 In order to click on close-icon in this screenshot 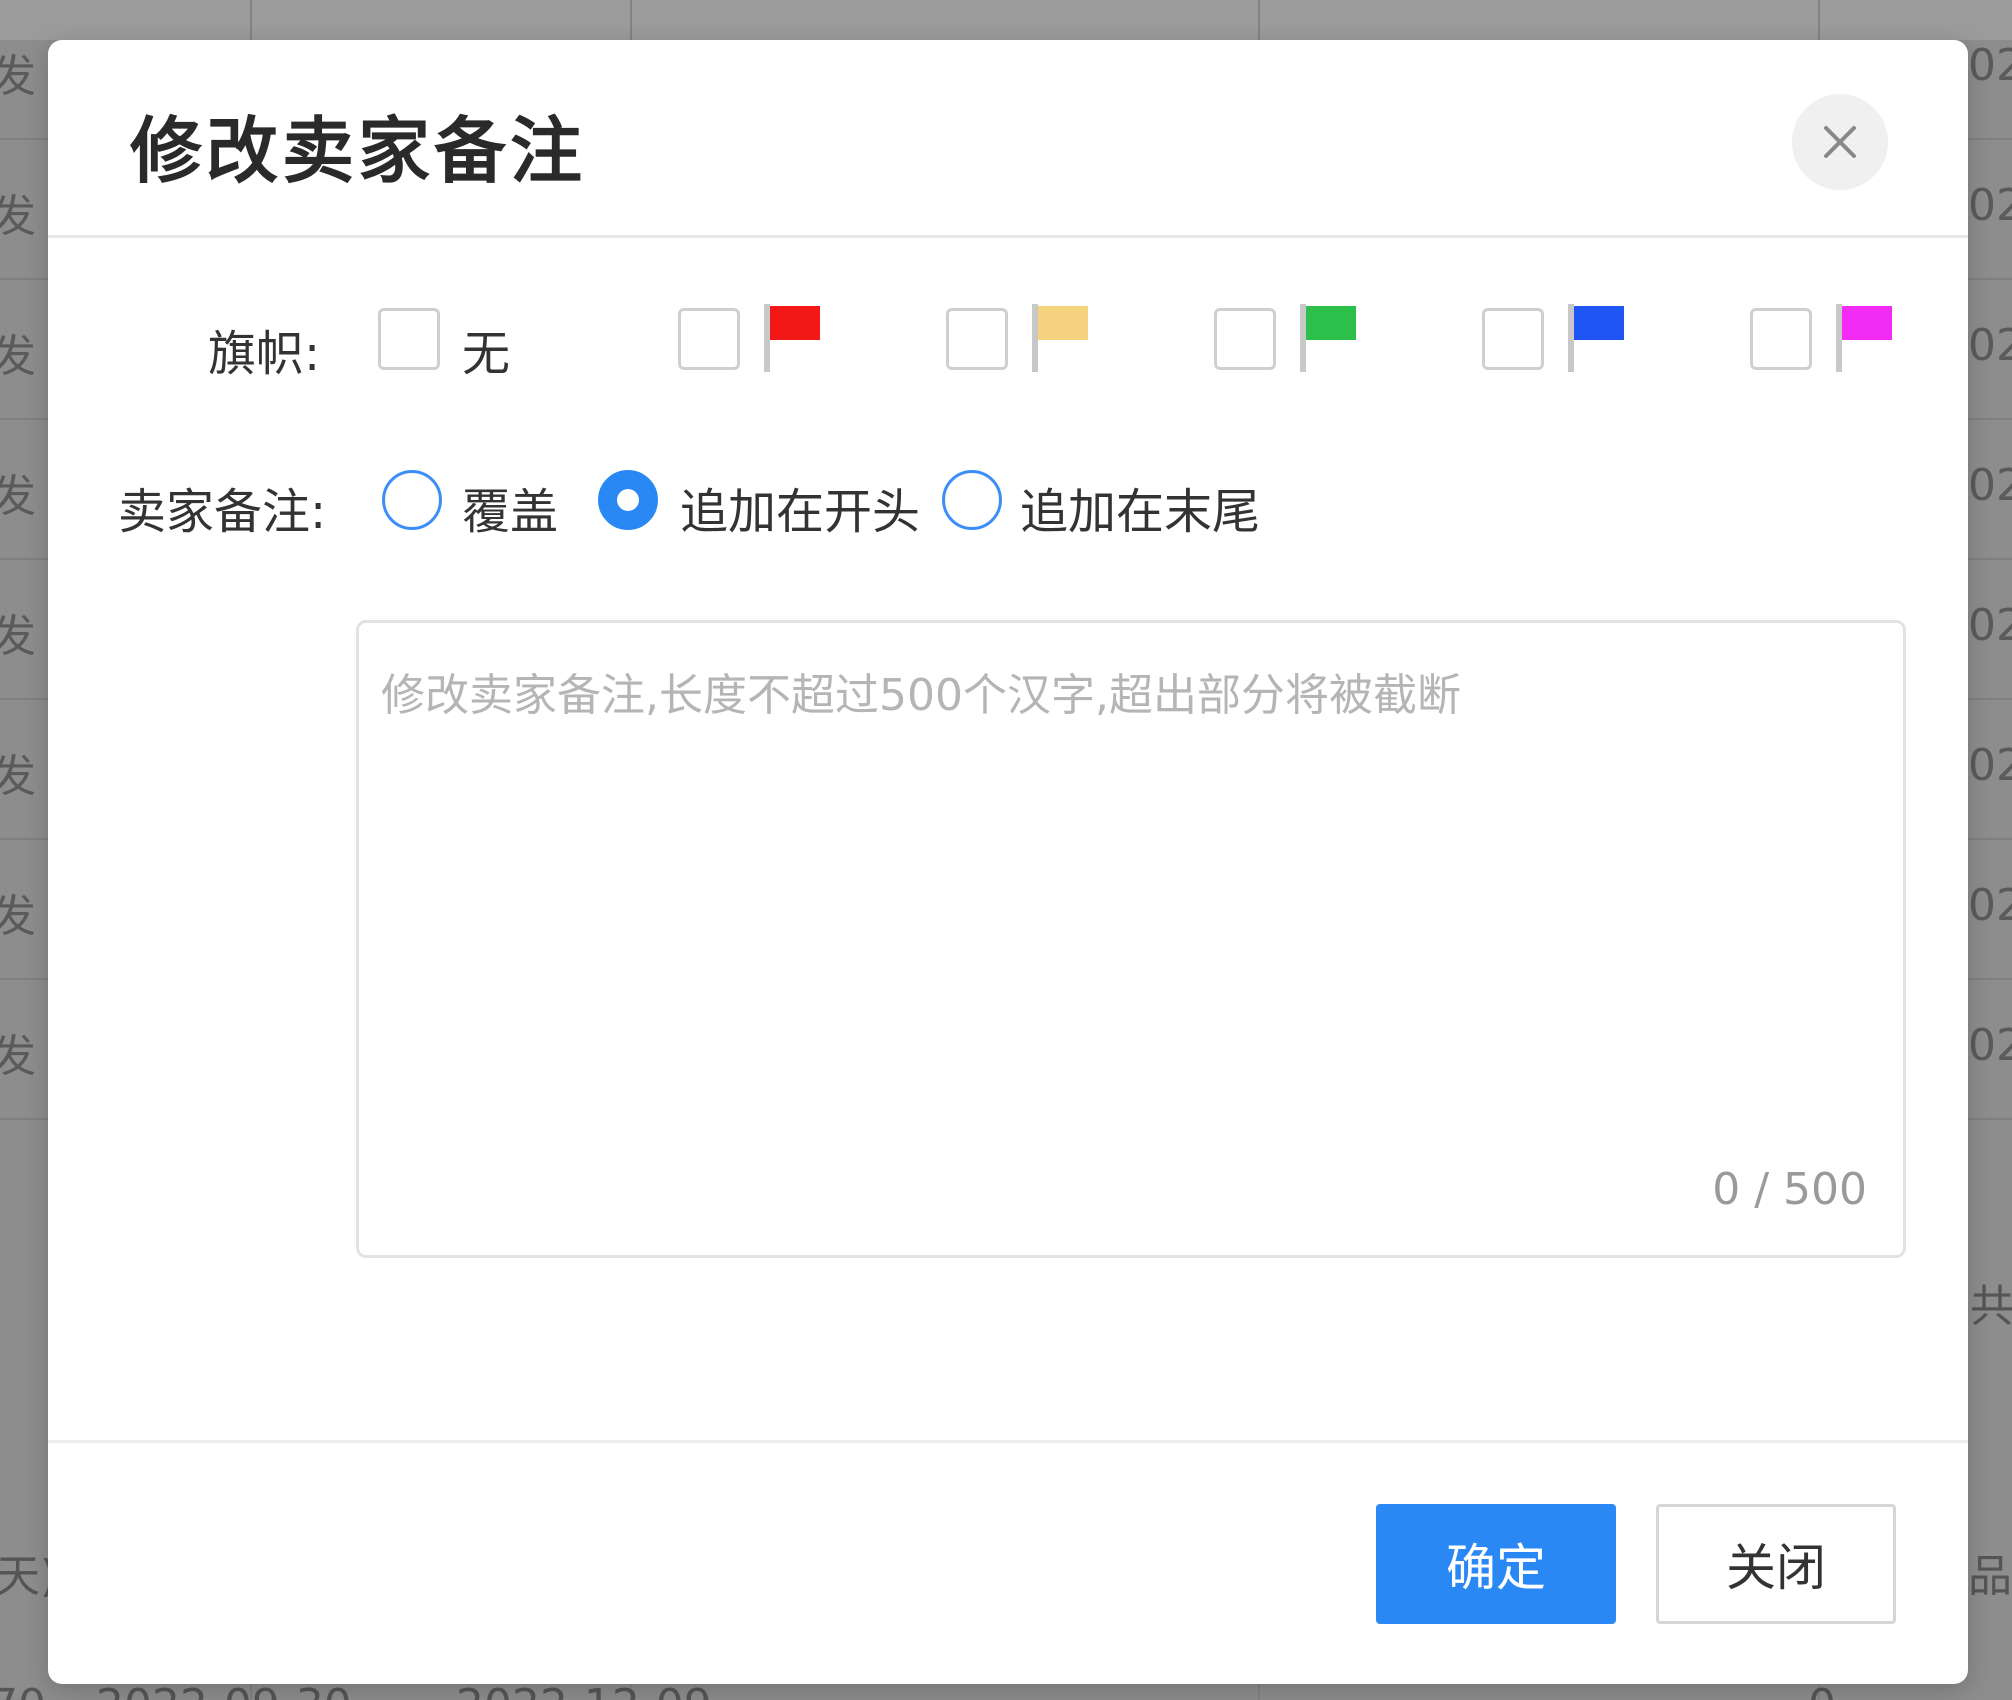, I will do `click(1840, 142)`.